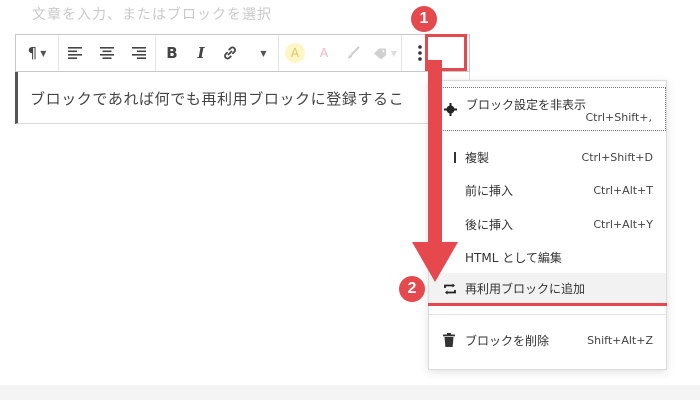 The height and width of the screenshot is (400, 700). I want to click on menu-item-remove-block: ブロックを削除 Shift+Alt+Z, so click(547, 340).